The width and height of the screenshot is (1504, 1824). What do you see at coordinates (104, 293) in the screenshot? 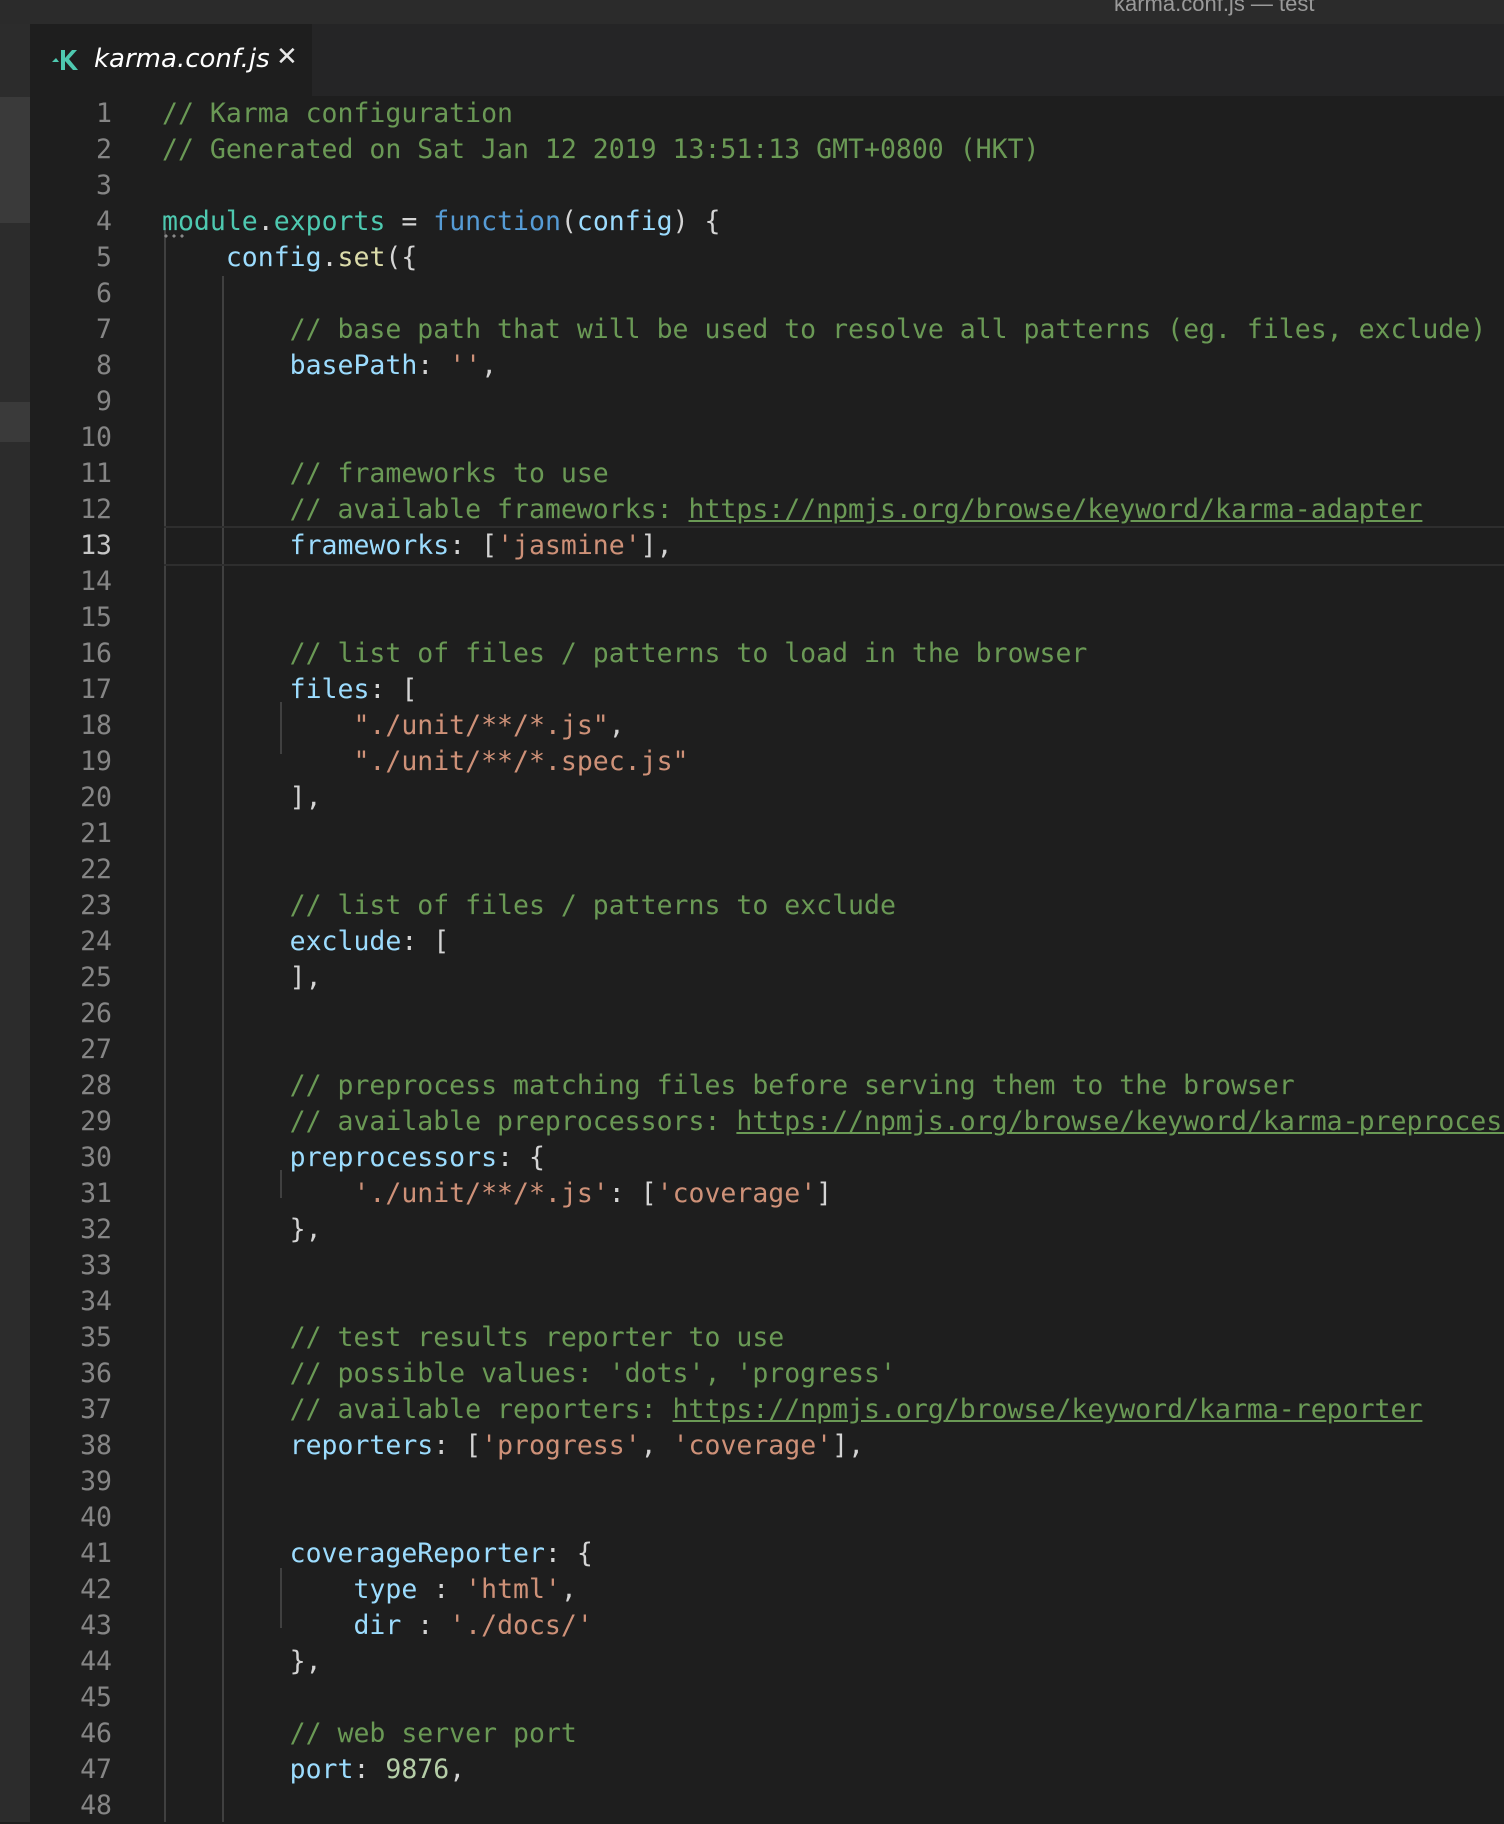
I see `line-number: 6` at bounding box center [104, 293].